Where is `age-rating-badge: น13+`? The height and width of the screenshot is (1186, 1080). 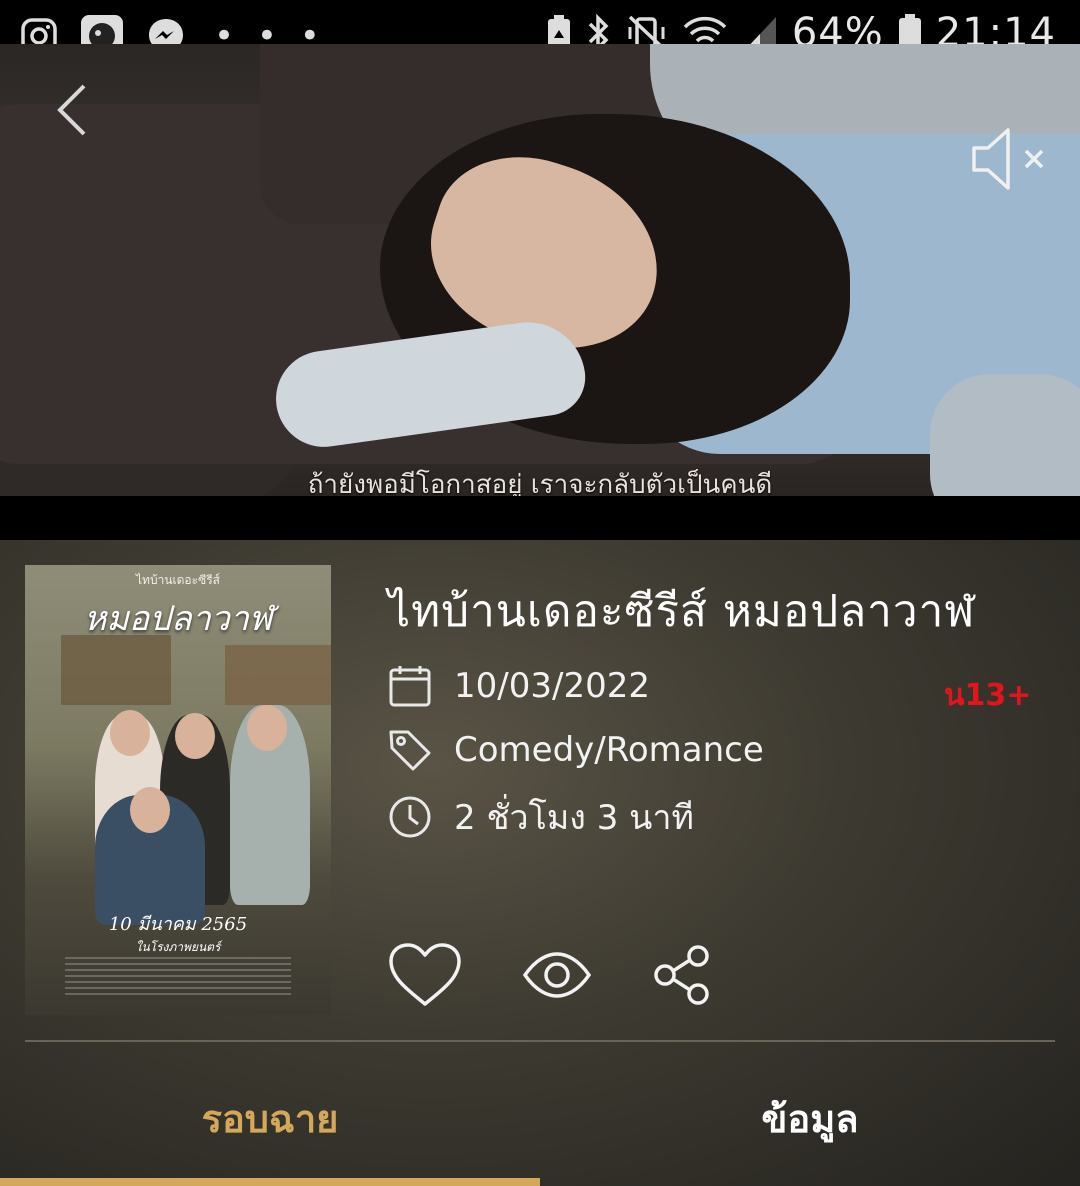
age-rating-badge: น13+ is located at coordinates (988, 695).